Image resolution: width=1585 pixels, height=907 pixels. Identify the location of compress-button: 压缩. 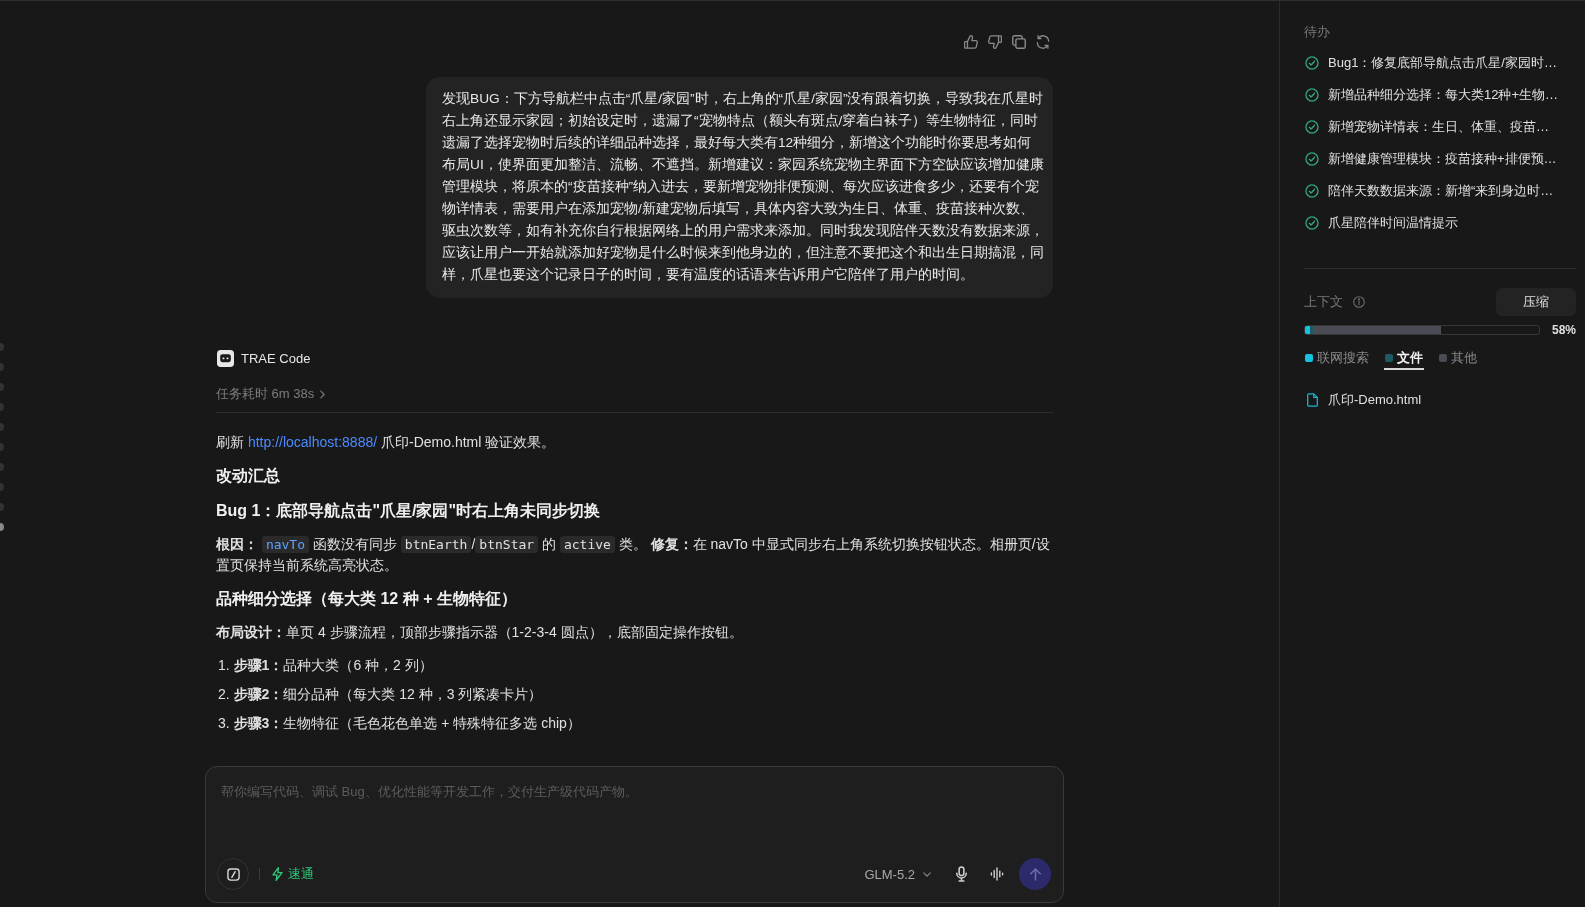
(1536, 302).